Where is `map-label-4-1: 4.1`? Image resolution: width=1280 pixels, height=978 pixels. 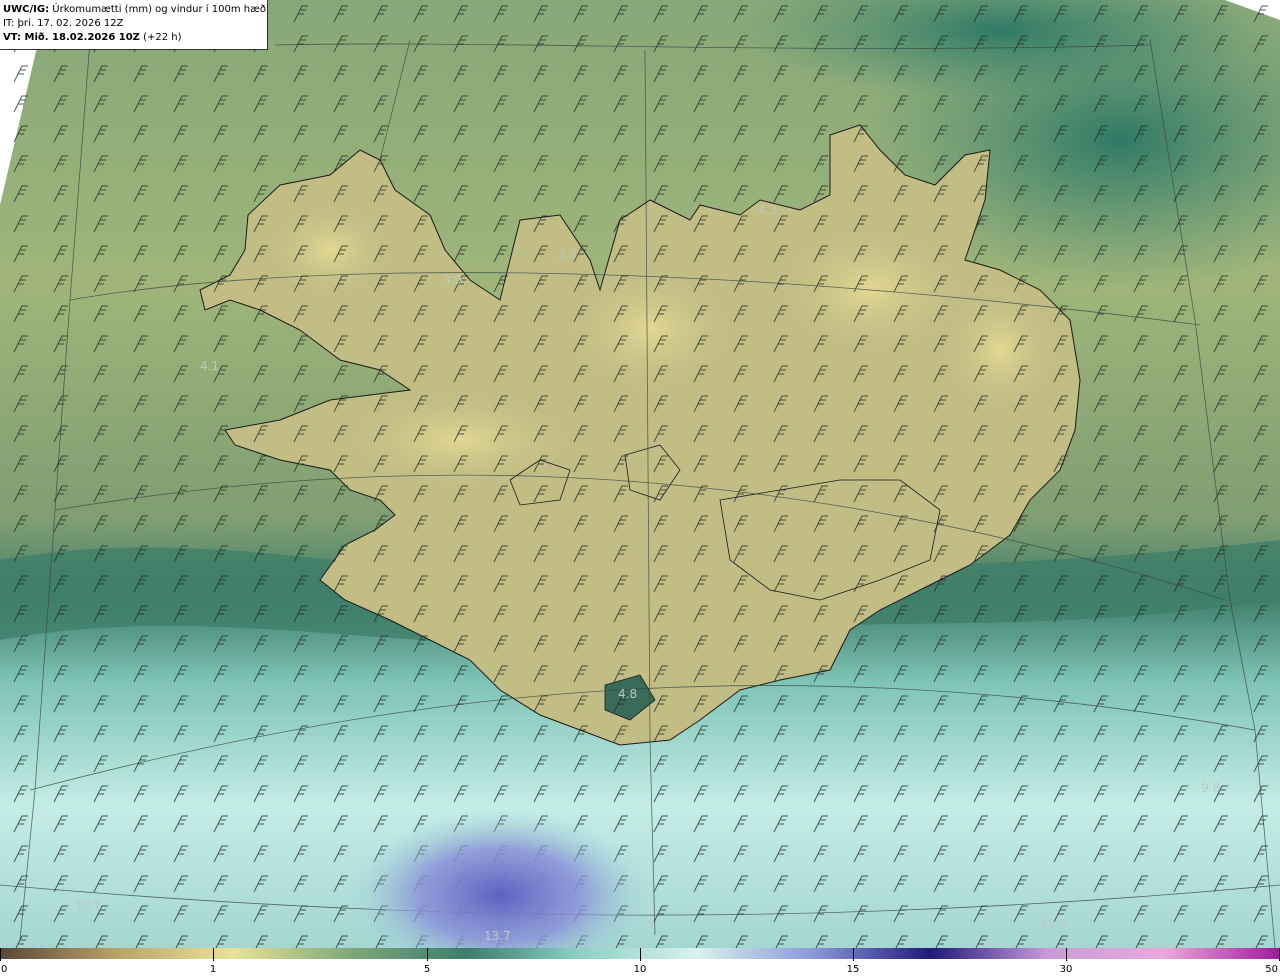 map-label-4-1: 4.1 is located at coordinates (209, 366).